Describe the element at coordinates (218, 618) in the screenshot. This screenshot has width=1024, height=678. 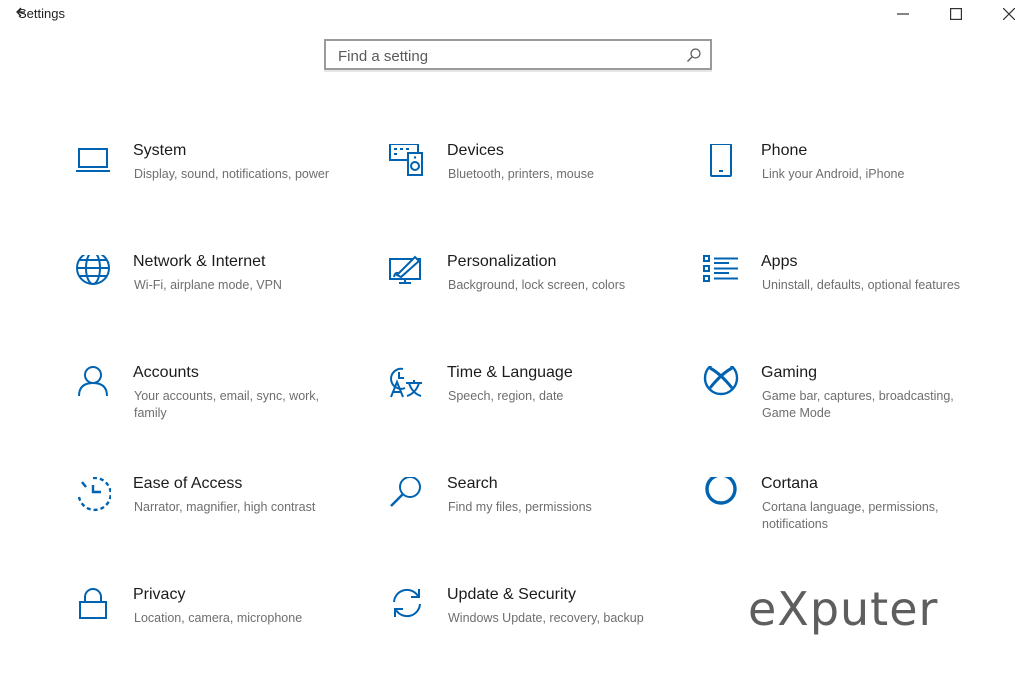
I see `tile-description: Location, camera, microphone` at that location.